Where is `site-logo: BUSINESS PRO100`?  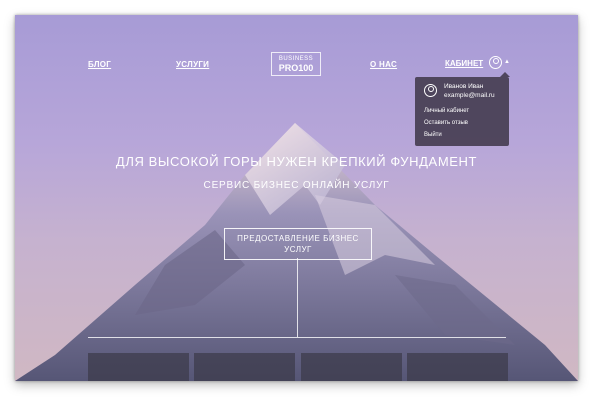
site-logo: BUSINESS PRO100 is located at coordinates (296, 64).